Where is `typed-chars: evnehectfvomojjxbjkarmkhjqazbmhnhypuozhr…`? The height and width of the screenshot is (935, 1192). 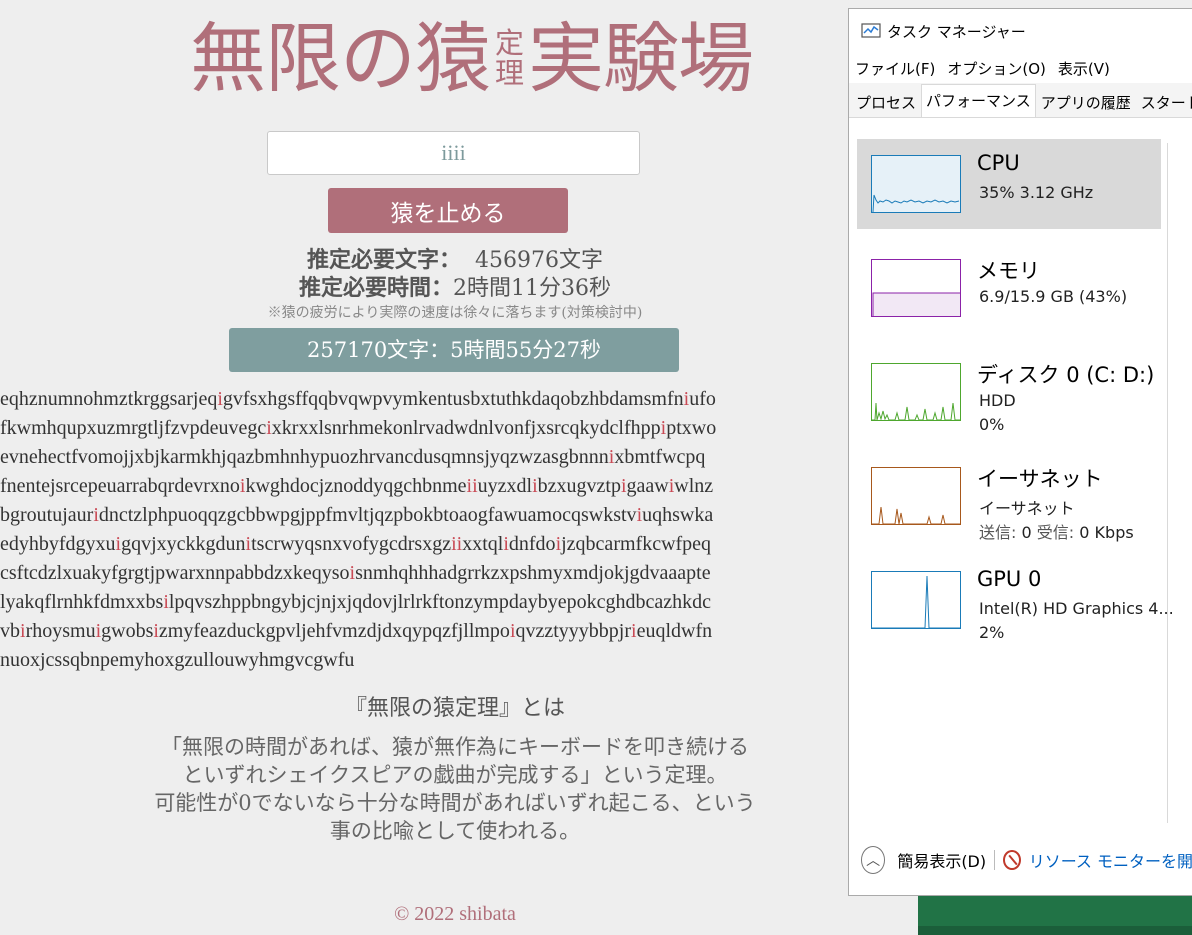
typed-chars: evnehectfvomojjxbjkarmkhjqazbmhnhypuozhr… is located at coordinates (304, 457).